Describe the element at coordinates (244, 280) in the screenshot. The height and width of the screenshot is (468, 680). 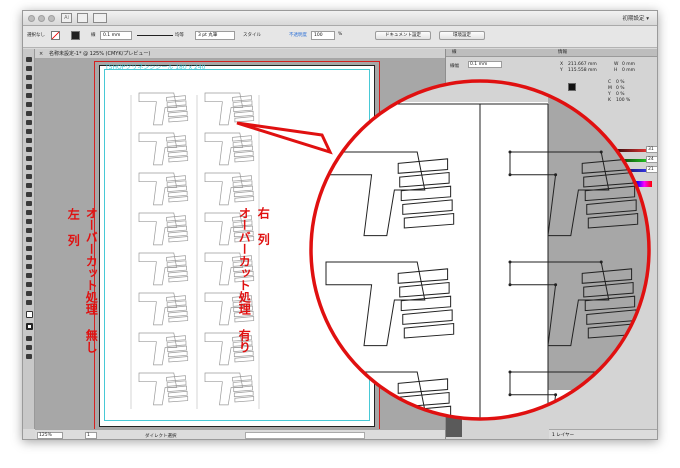
I see `right-column-caption: オーバーカット処理 有り` at that location.